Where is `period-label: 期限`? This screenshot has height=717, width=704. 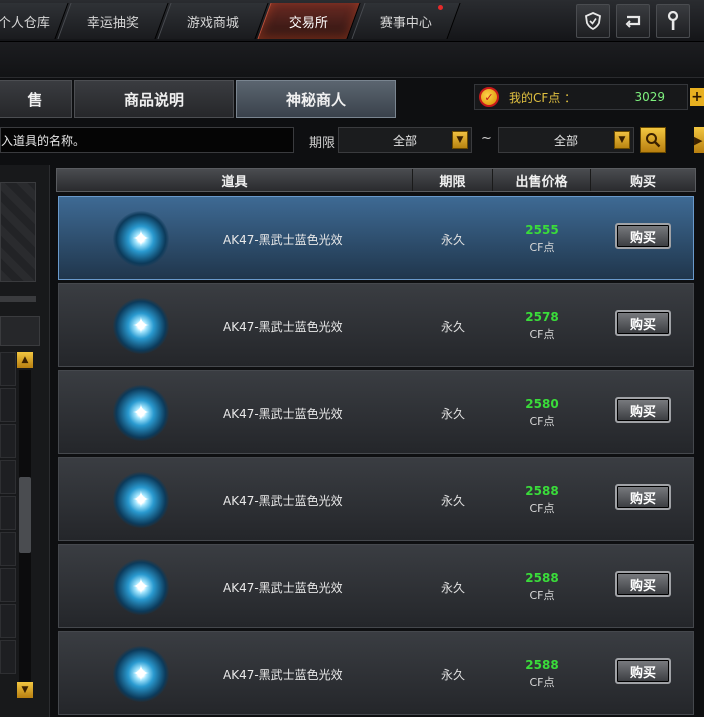
period-label: 期限 is located at coordinates (322, 143).